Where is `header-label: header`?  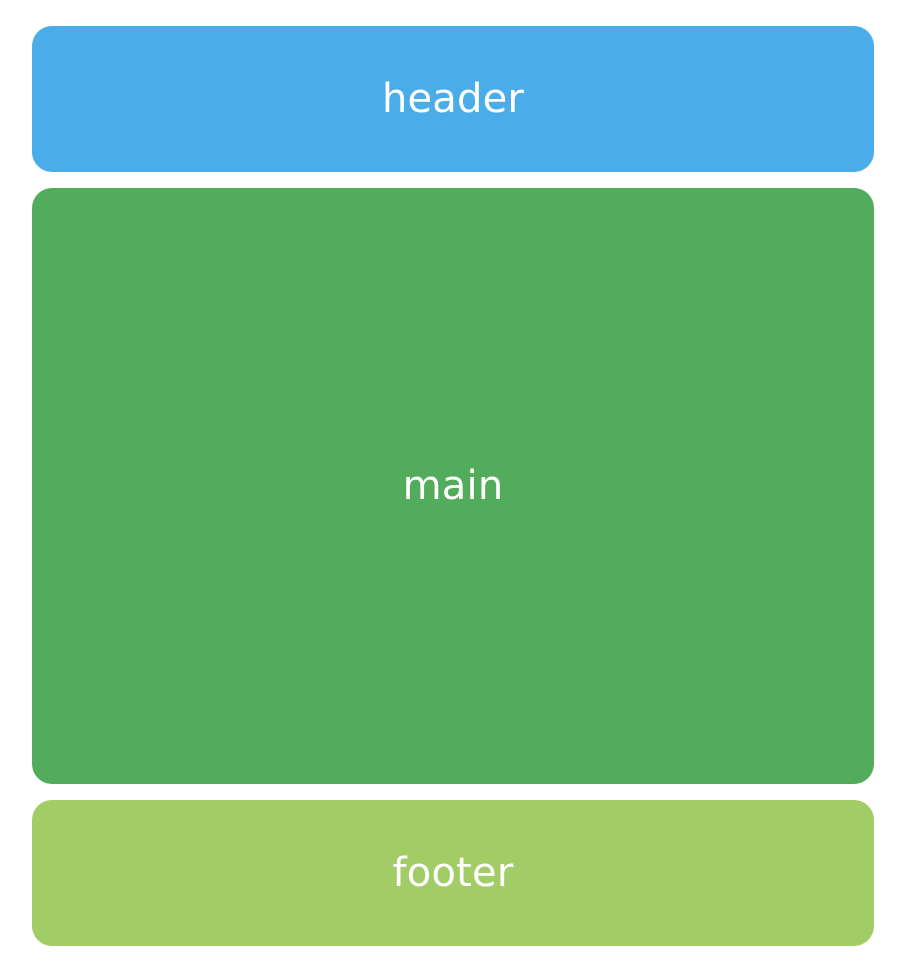
header-label: header is located at coordinates (453, 99).